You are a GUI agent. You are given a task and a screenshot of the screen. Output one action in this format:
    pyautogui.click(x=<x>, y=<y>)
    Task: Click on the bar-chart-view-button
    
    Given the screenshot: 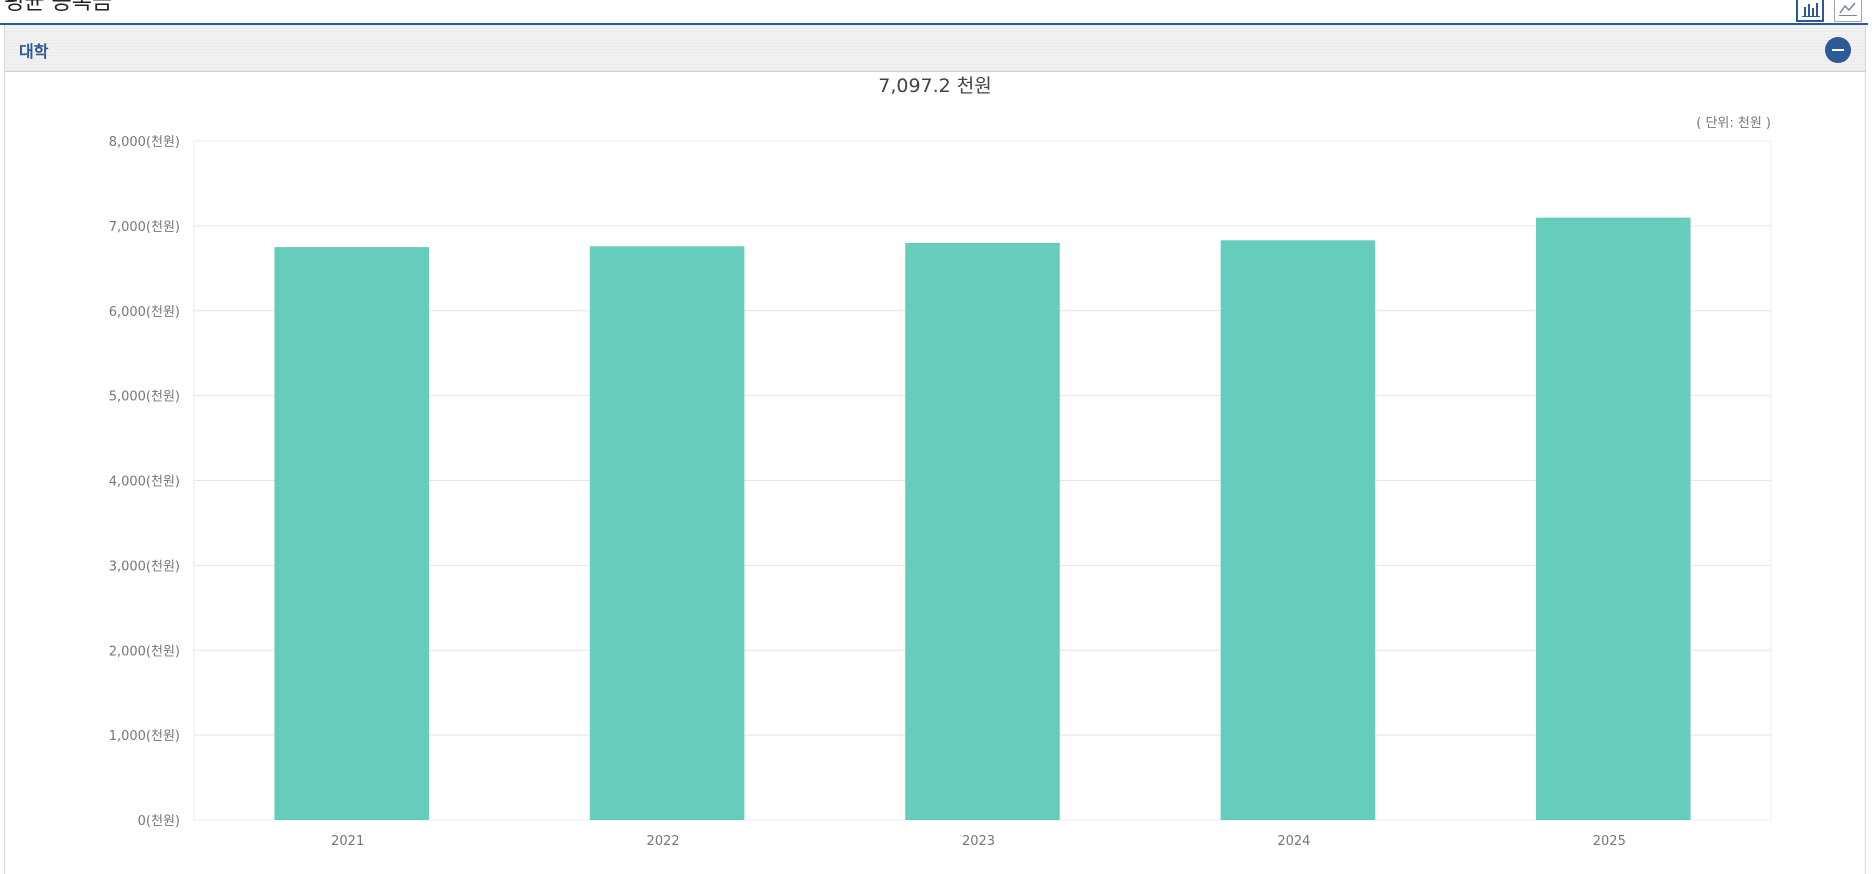 What is the action you would take?
    pyautogui.click(x=1810, y=11)
    